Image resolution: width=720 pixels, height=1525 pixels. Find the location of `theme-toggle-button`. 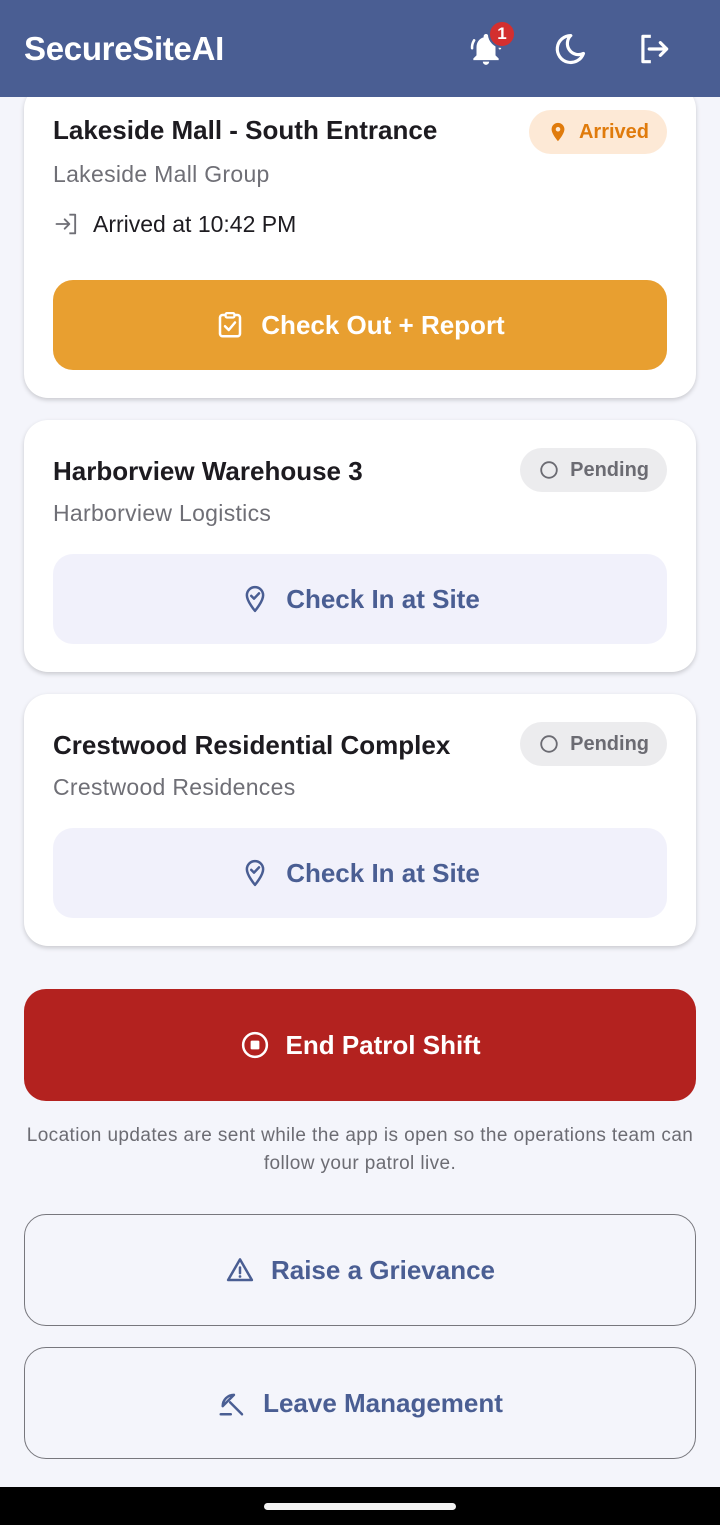

theme-toggle-button is located at coordinates (570, 49).